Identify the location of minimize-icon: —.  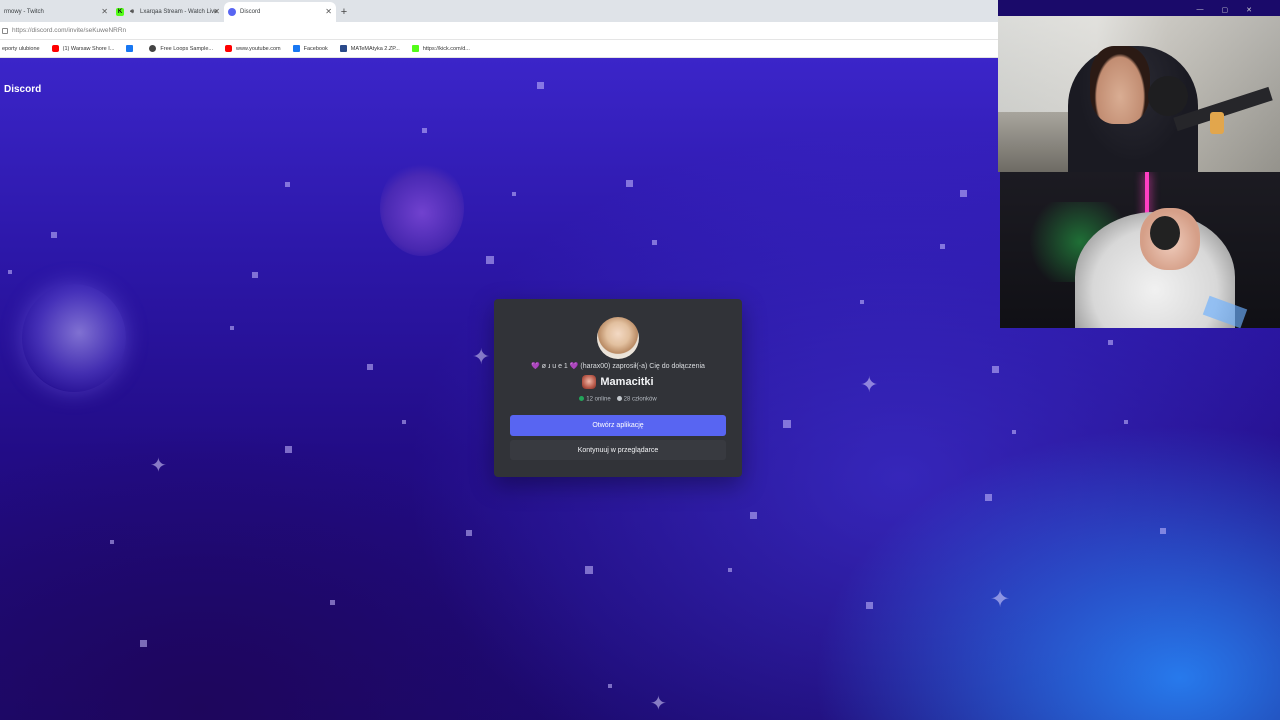
(1200, 10).